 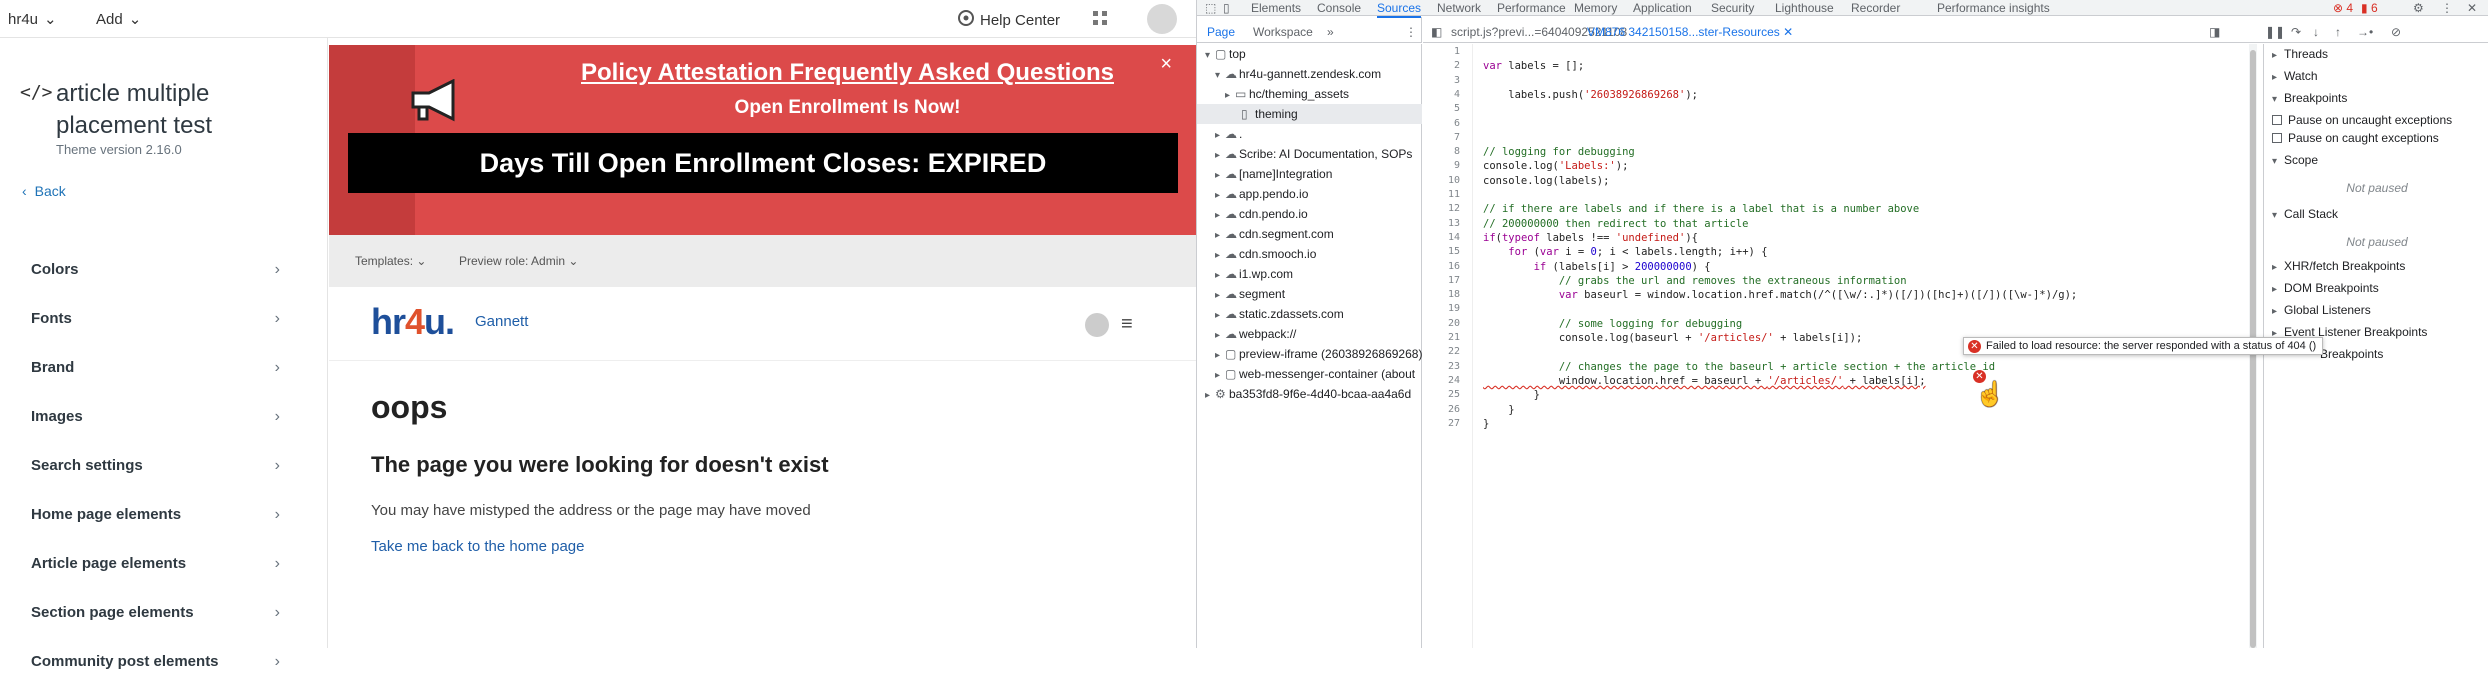 What do you see at coordinates (164, 661) in the screenshot?
I see `sidebar-item-community-post-elements: Community post elements ›` at bounding box center [164, 661].